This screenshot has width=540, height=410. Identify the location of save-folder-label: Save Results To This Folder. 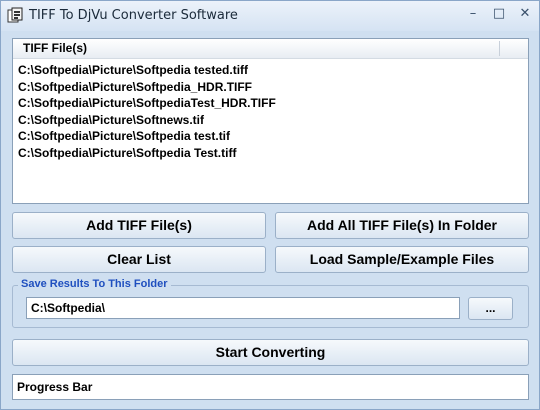
(94, 284).